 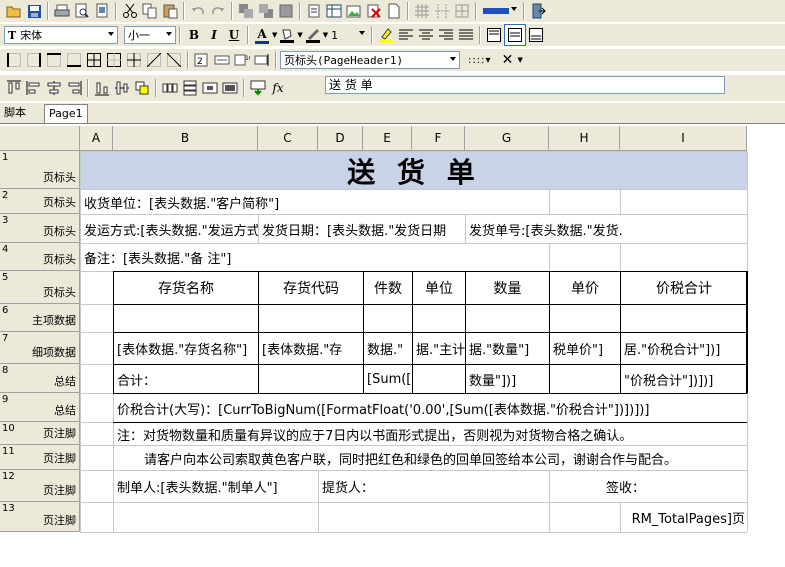 What do you see at coordinates (186, 288) in the screenshot?
I see `col-item-name: 存货名称` at bounding box center [186, 288].